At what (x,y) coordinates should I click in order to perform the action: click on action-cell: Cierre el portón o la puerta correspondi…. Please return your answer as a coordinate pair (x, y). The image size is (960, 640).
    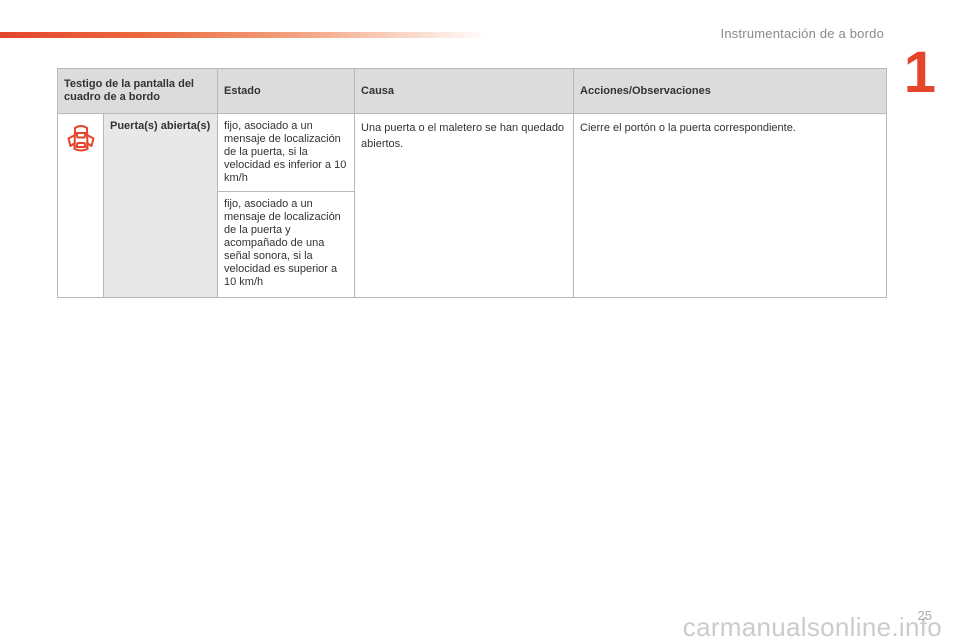
    Looking at the image, I should click on (730, 205).